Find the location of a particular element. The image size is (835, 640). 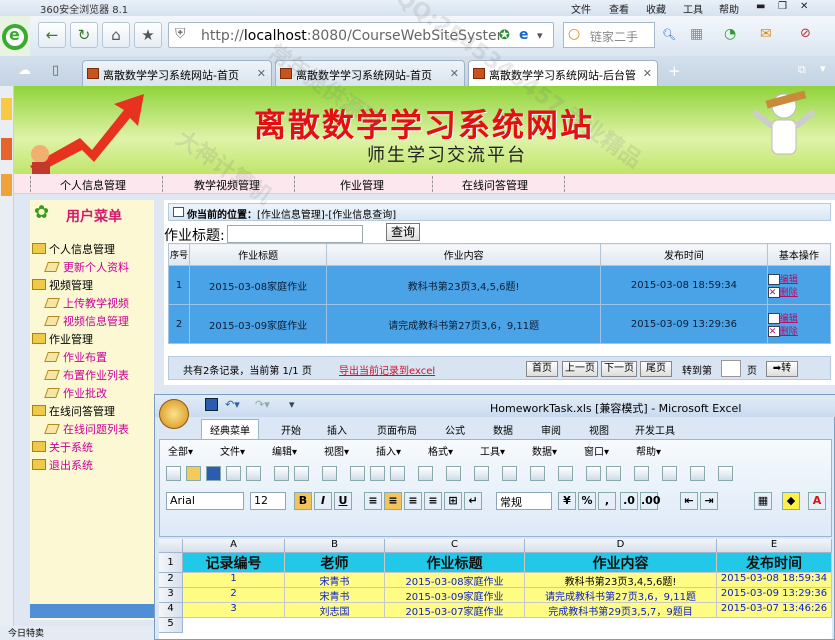

search-go-icon: 🔍︎ is located at coordinates (669, 34).